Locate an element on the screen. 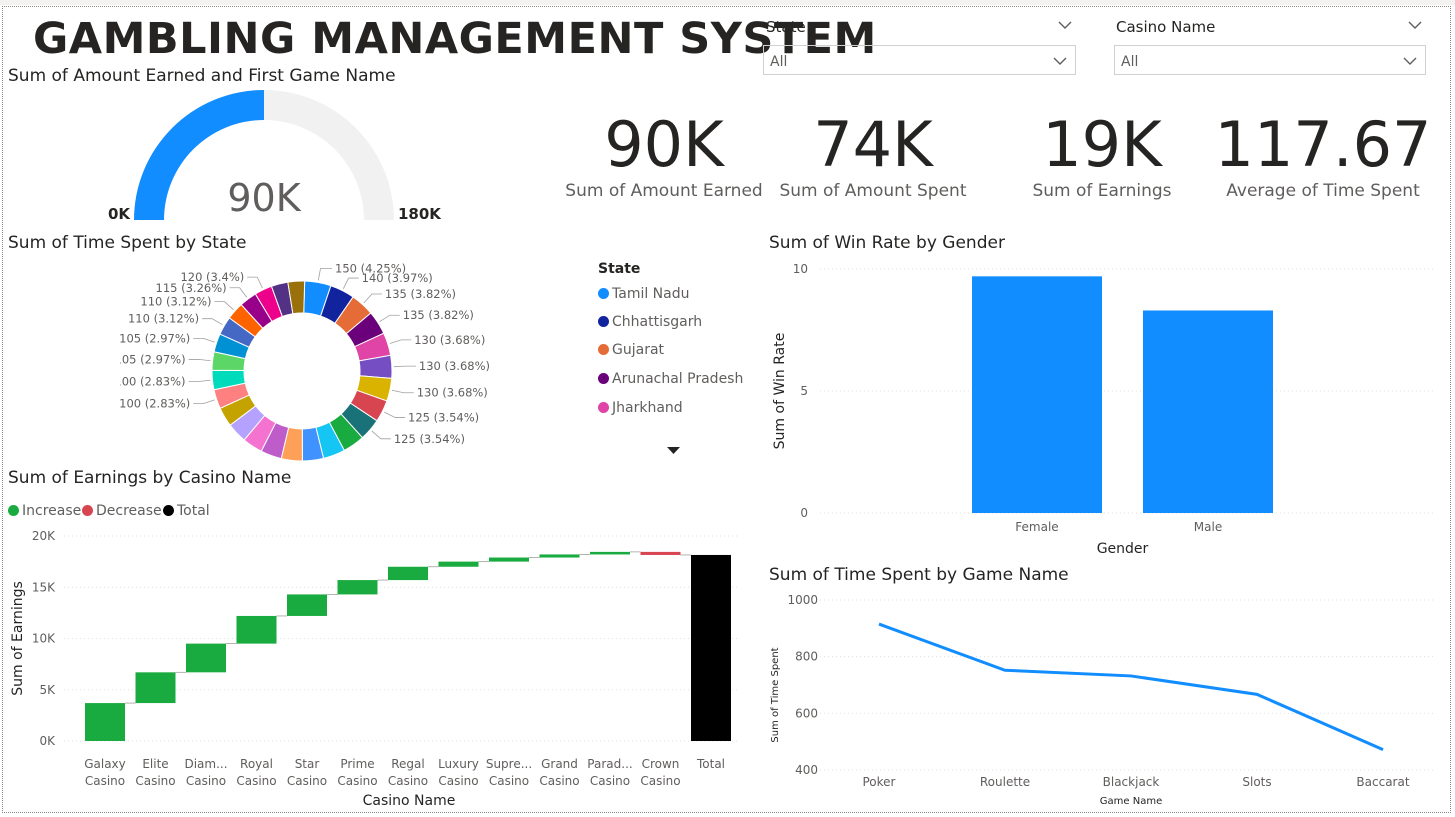 The image size is (1455, 817). line-chart-title: Sum of Time Spent by Game Name is located at coordinates (919, 575).